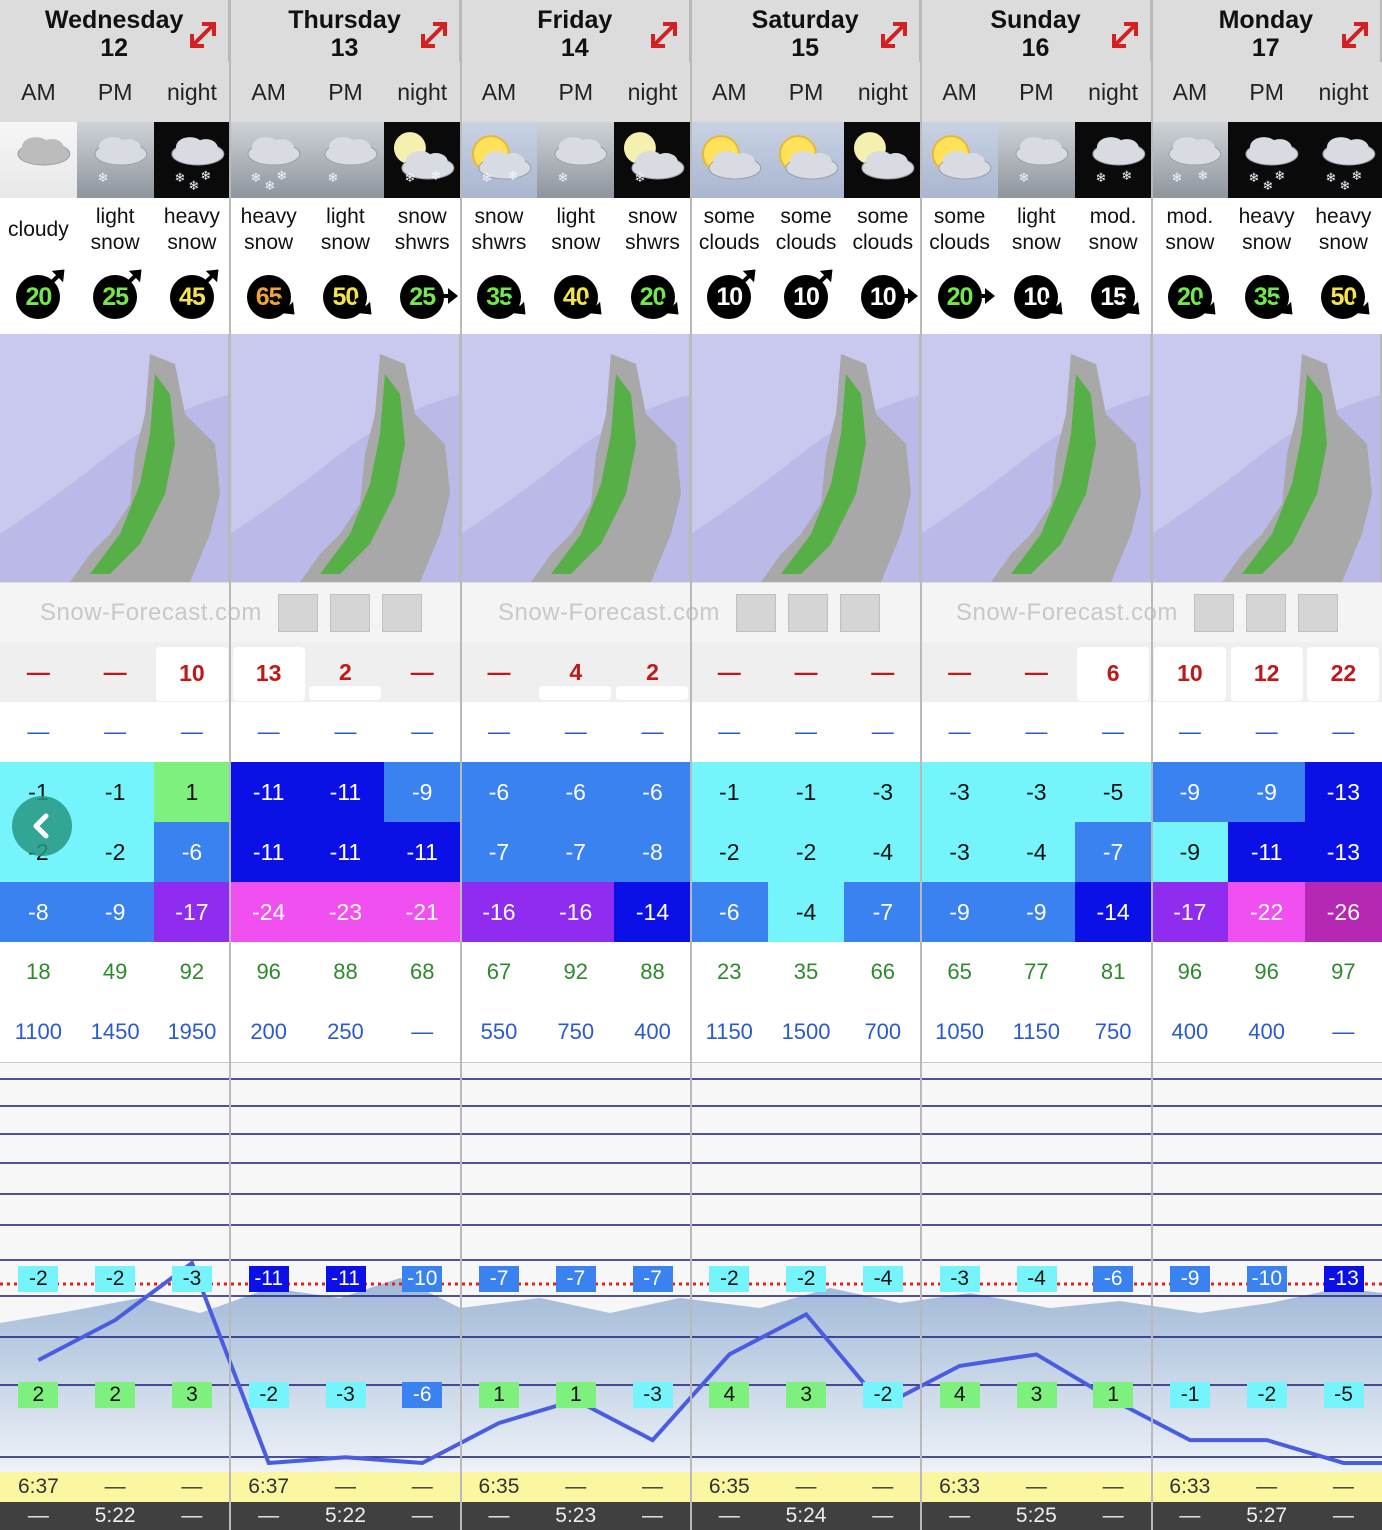 This screenshot has width=1382, height=1530. I want to click on min-temp: -9, so click(1190, 852).